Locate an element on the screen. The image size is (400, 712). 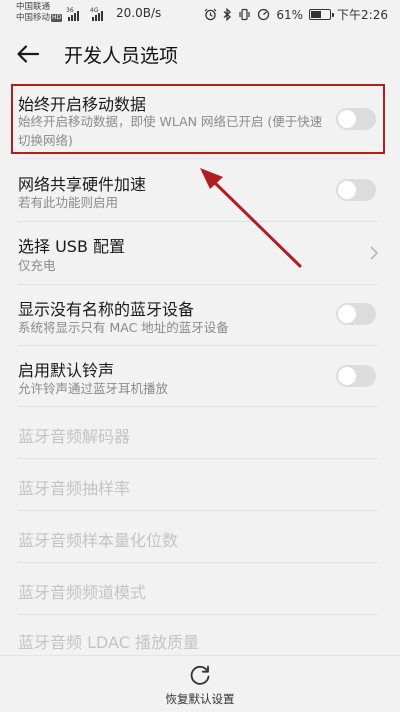
app-bar: 开发人员选项 is located at coordinates (200, 54).